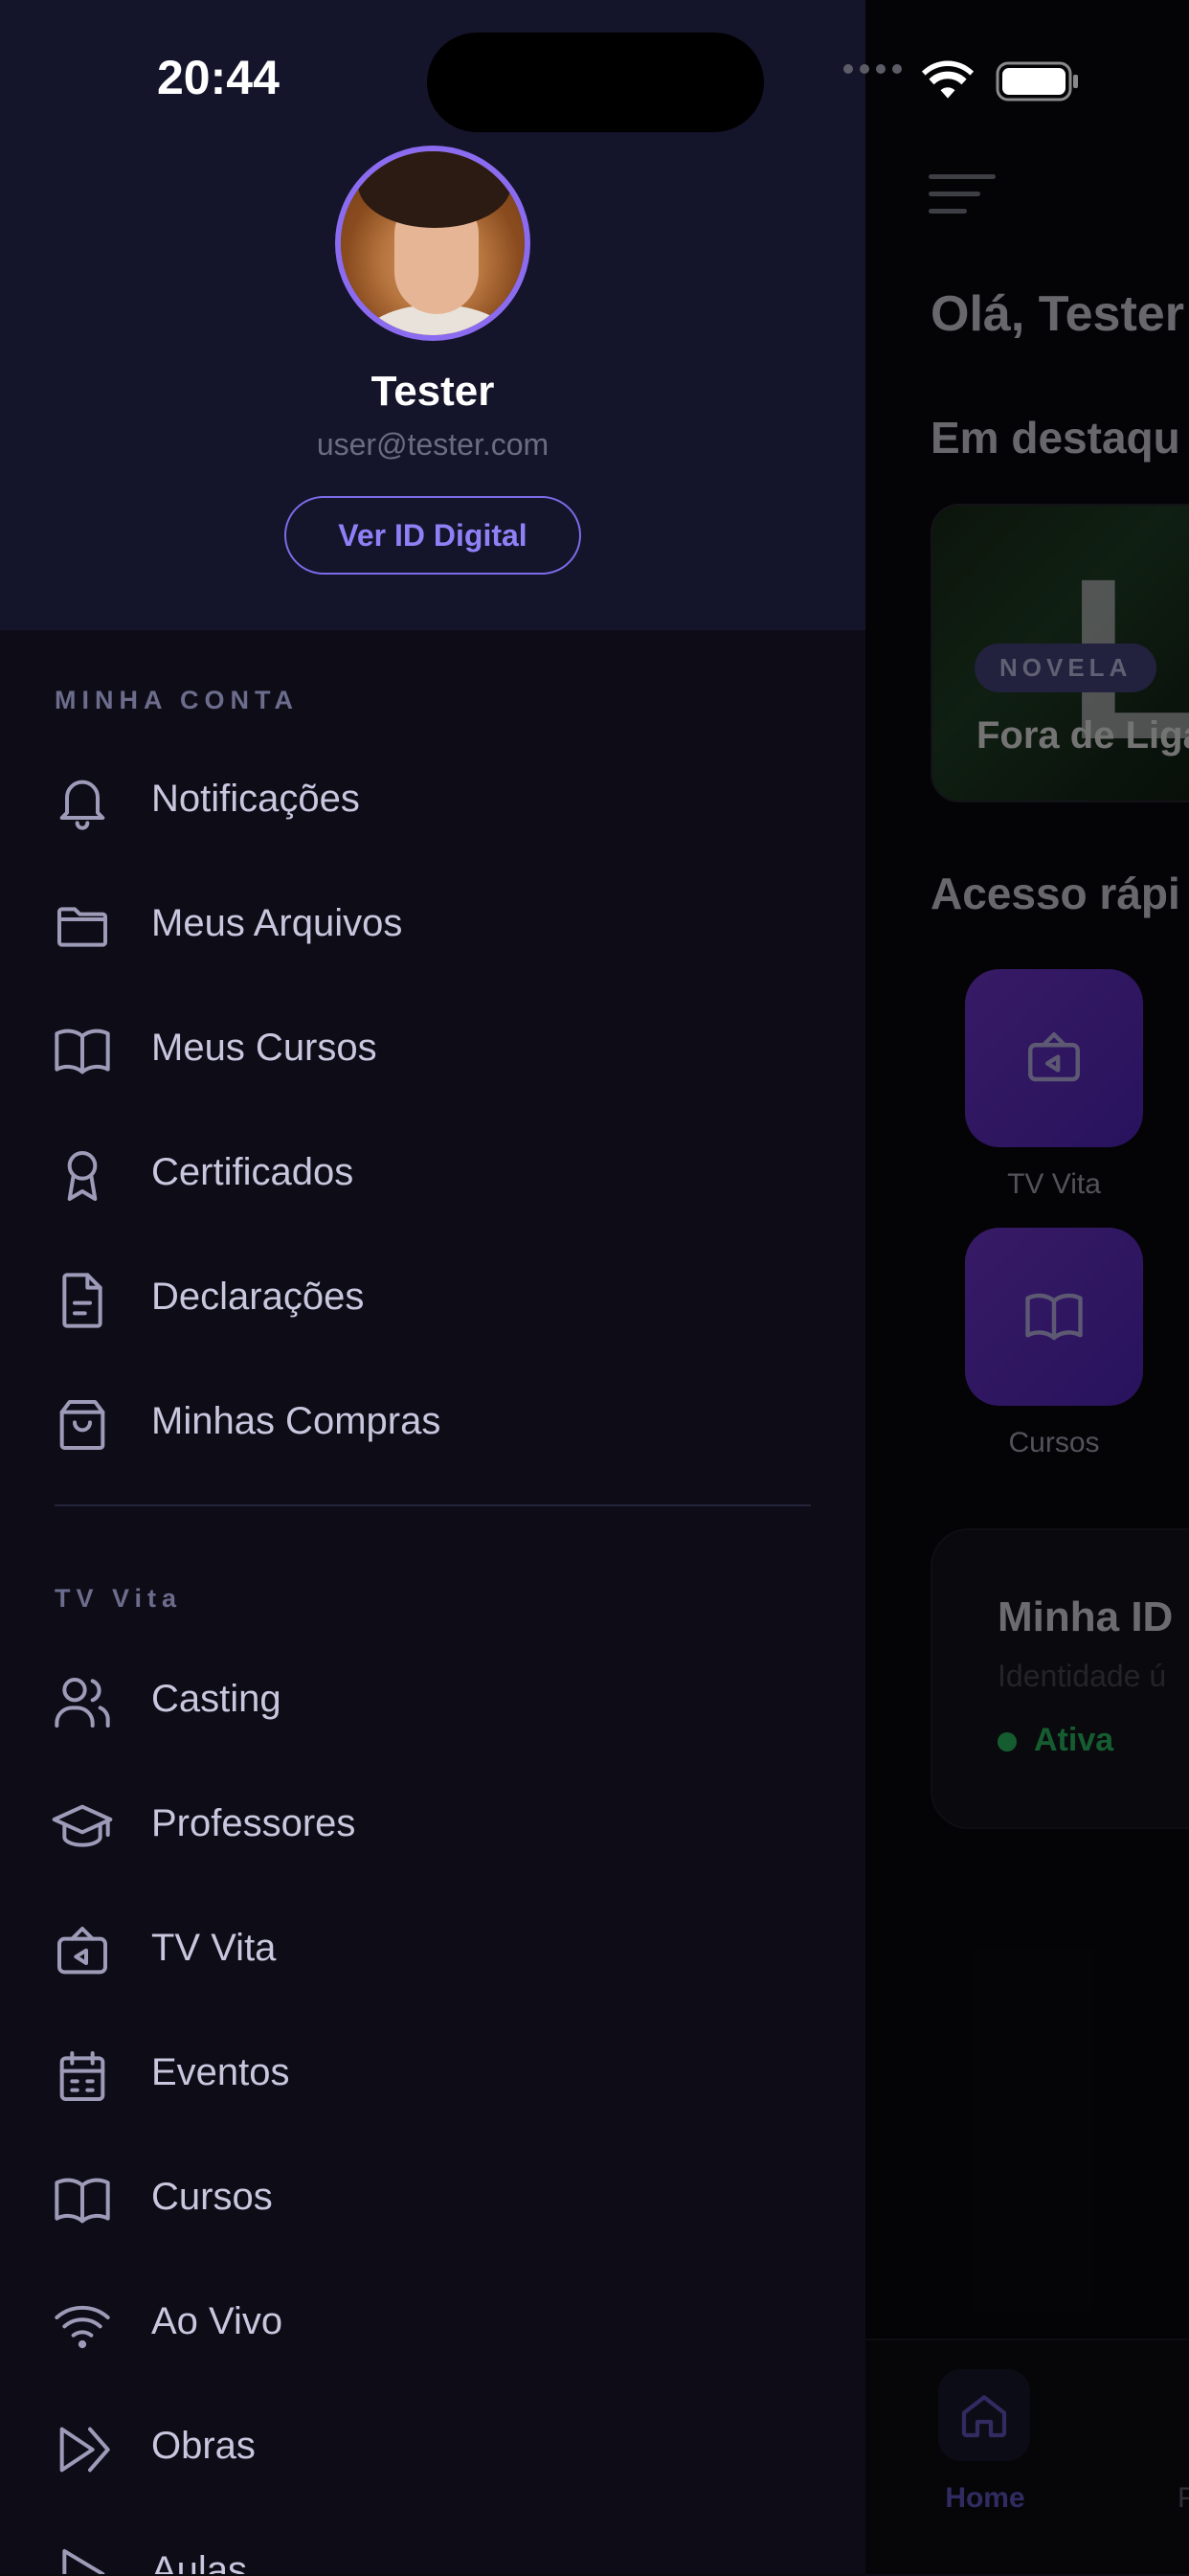 The image size is (1189, 2576). Describe the element at coordinates (433, 1505) in the screenshot. I see `section-divider` at that location.